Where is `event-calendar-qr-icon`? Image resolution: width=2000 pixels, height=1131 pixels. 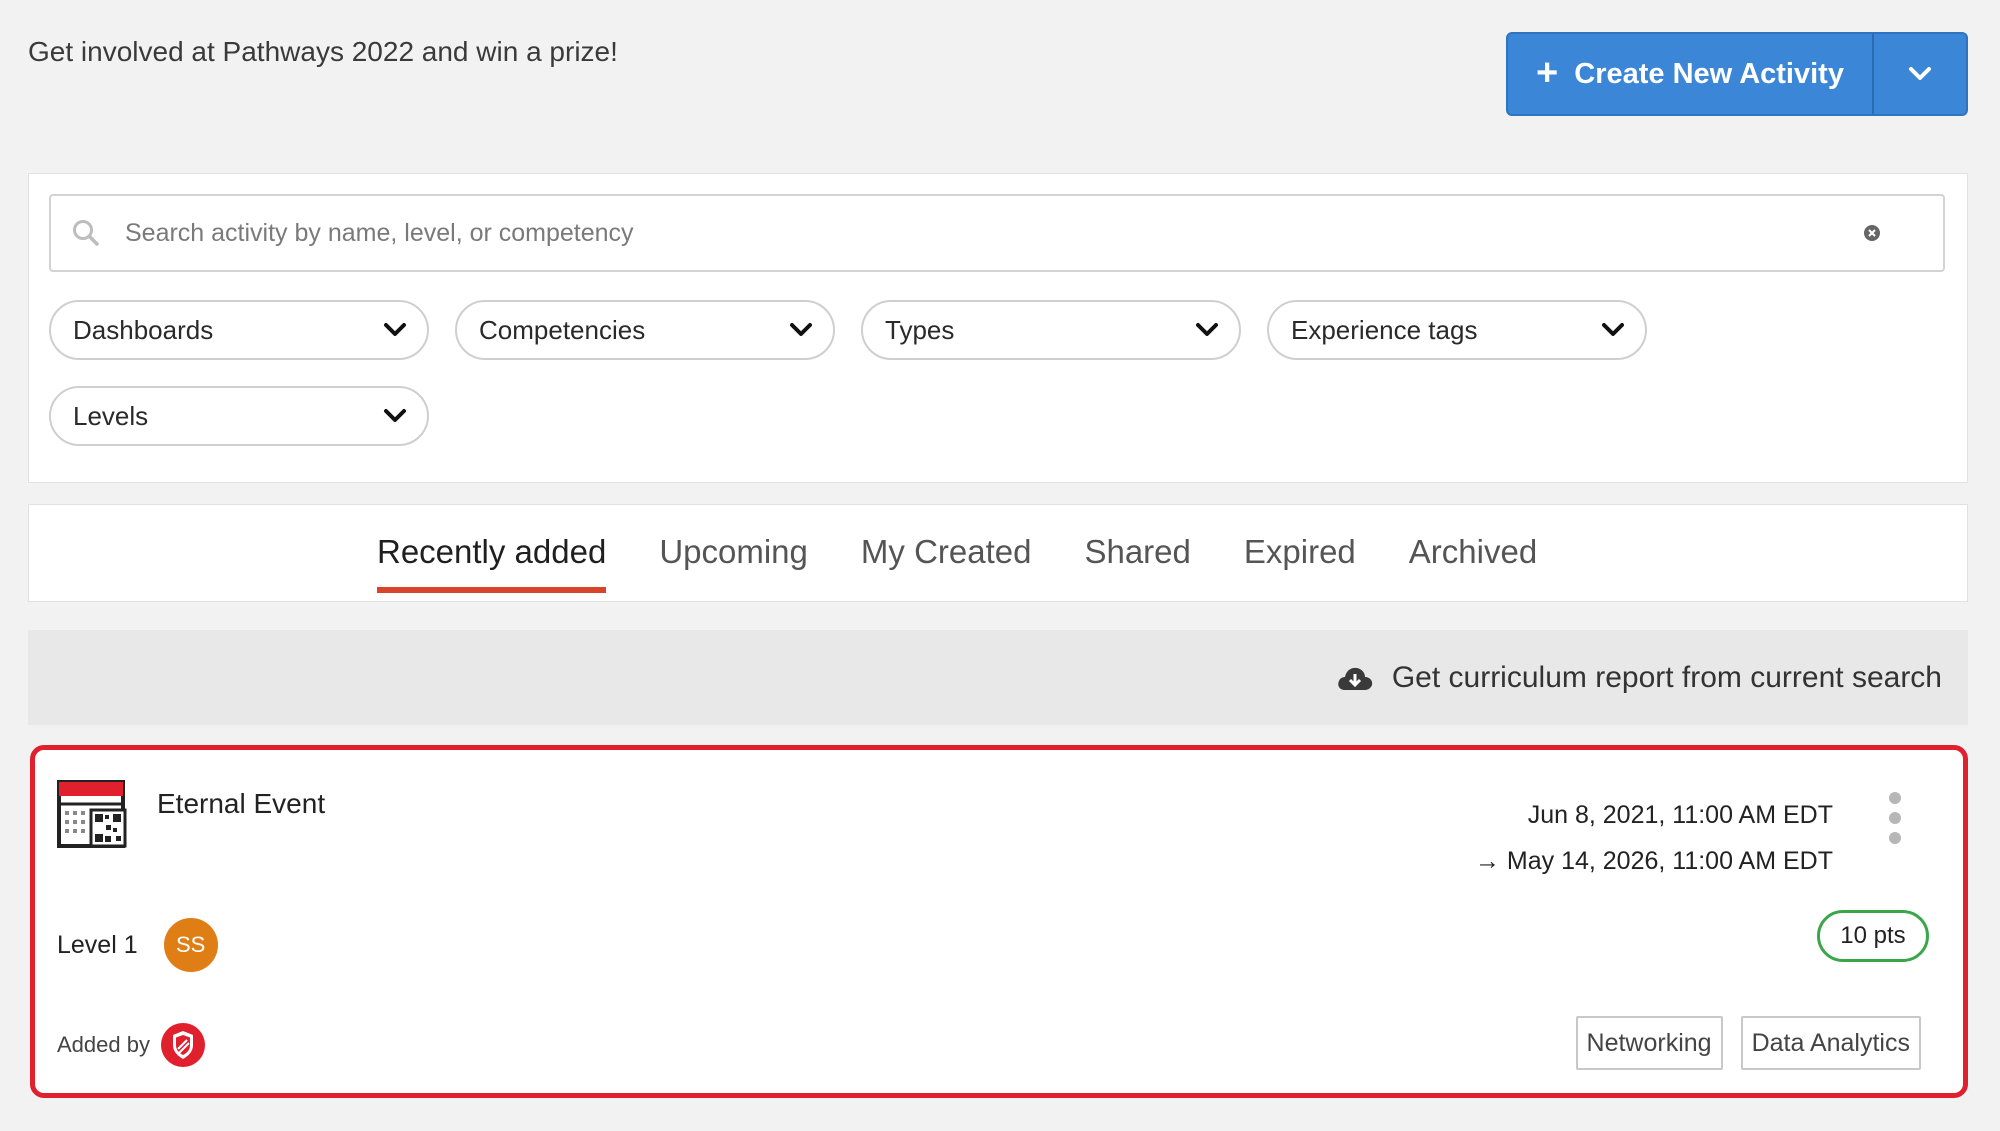
event-calendar-qr-icon is located at coordinates (92, 814).